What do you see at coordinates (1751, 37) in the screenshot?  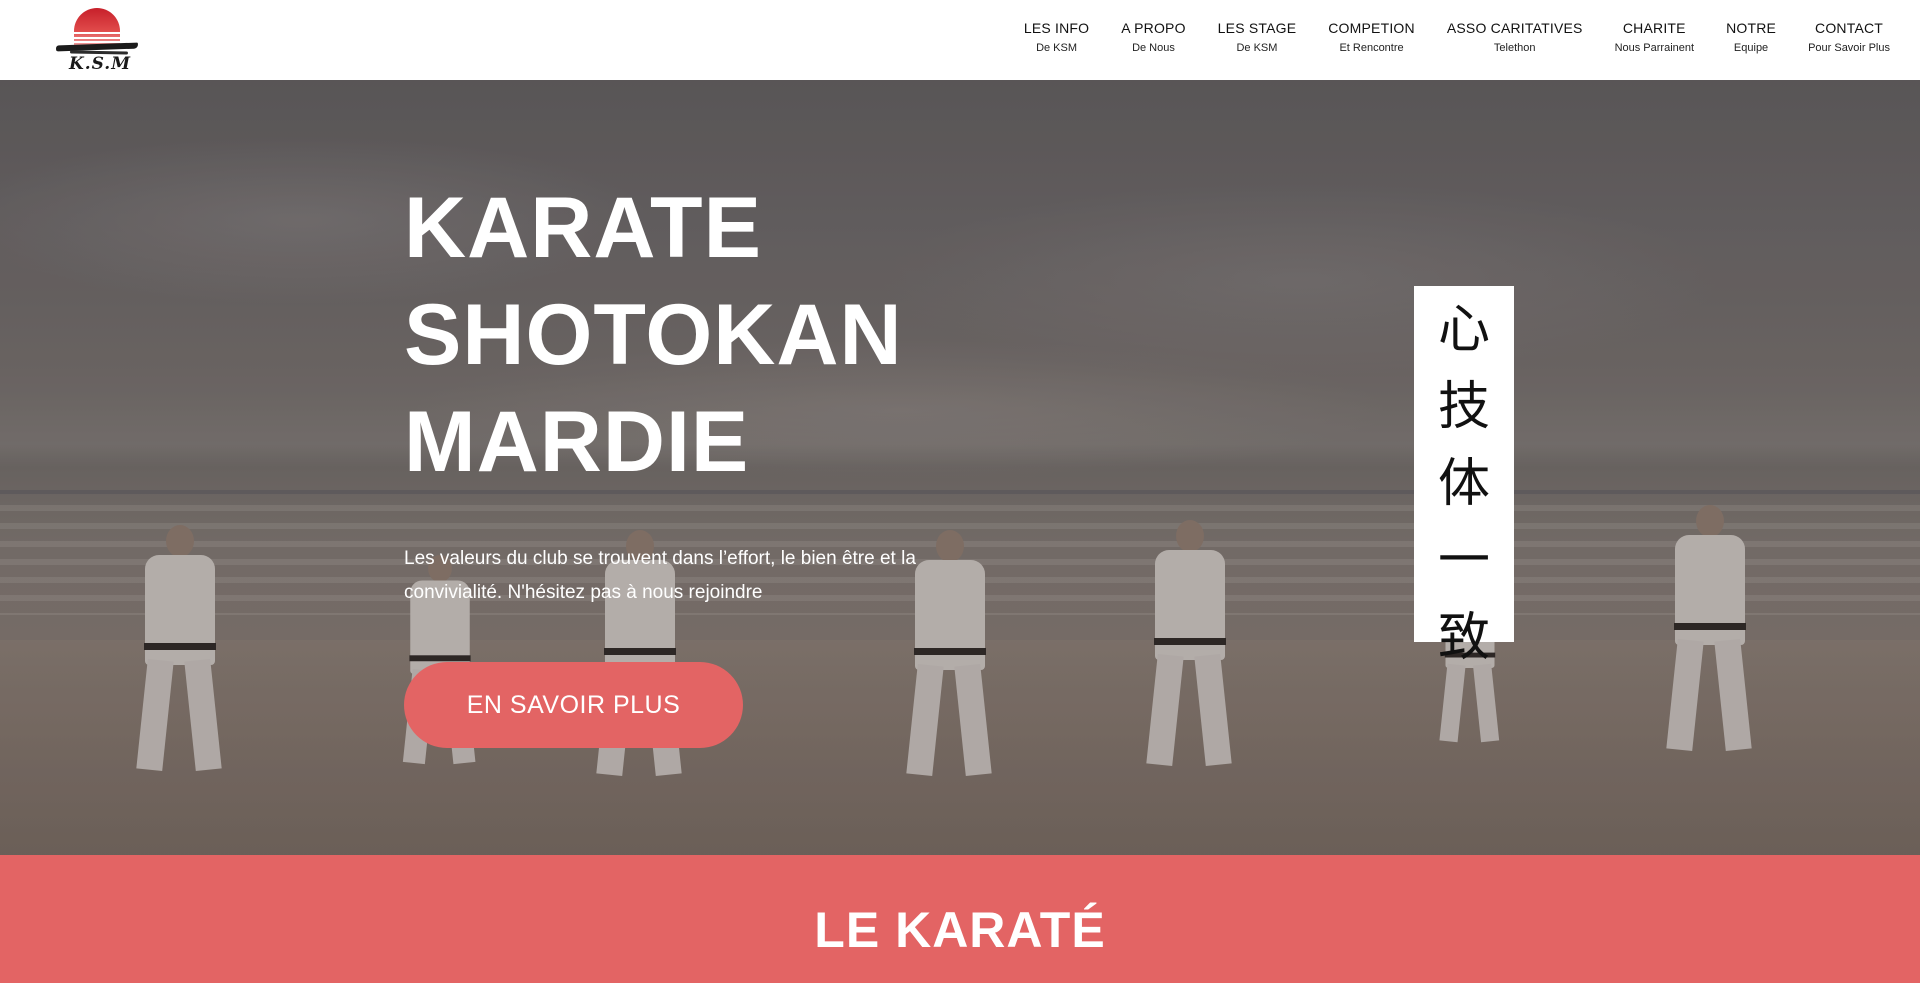 I see `nav-item-notre: NOTRE Equipe` at bounding box center [1751, 37].